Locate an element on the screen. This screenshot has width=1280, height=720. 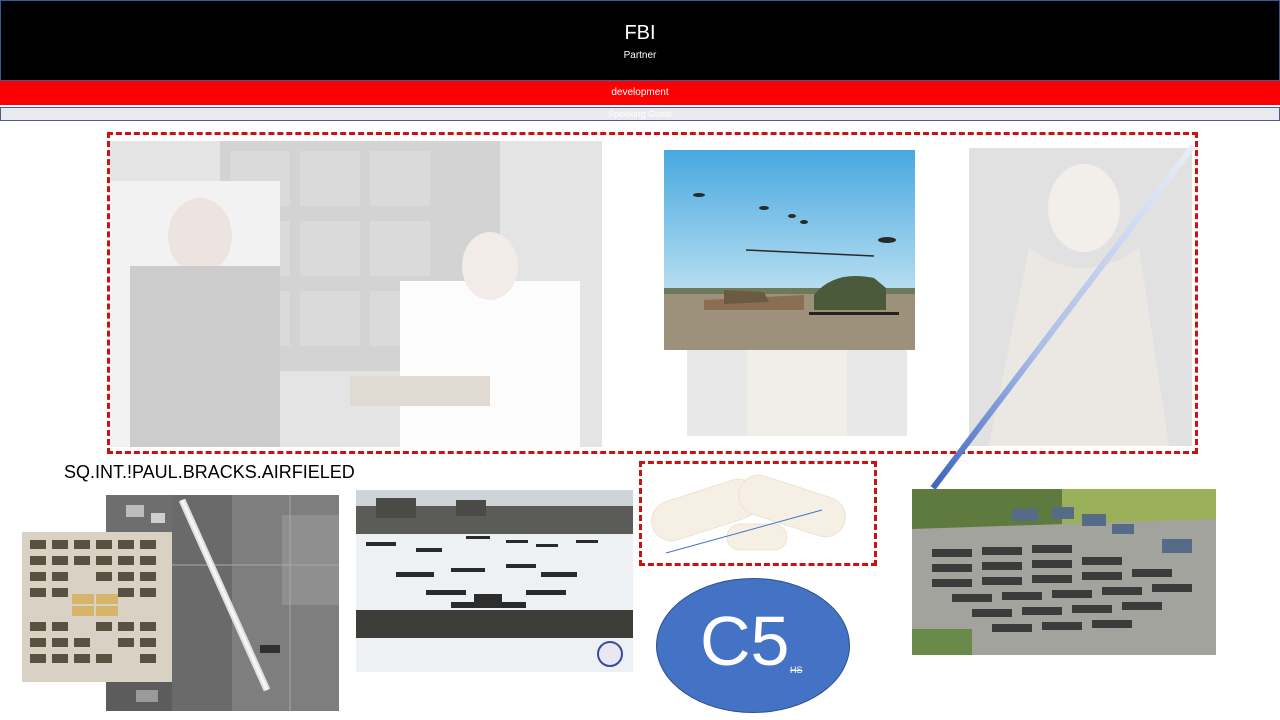
runway-aerial-photo is located at coordinates (255, 603).